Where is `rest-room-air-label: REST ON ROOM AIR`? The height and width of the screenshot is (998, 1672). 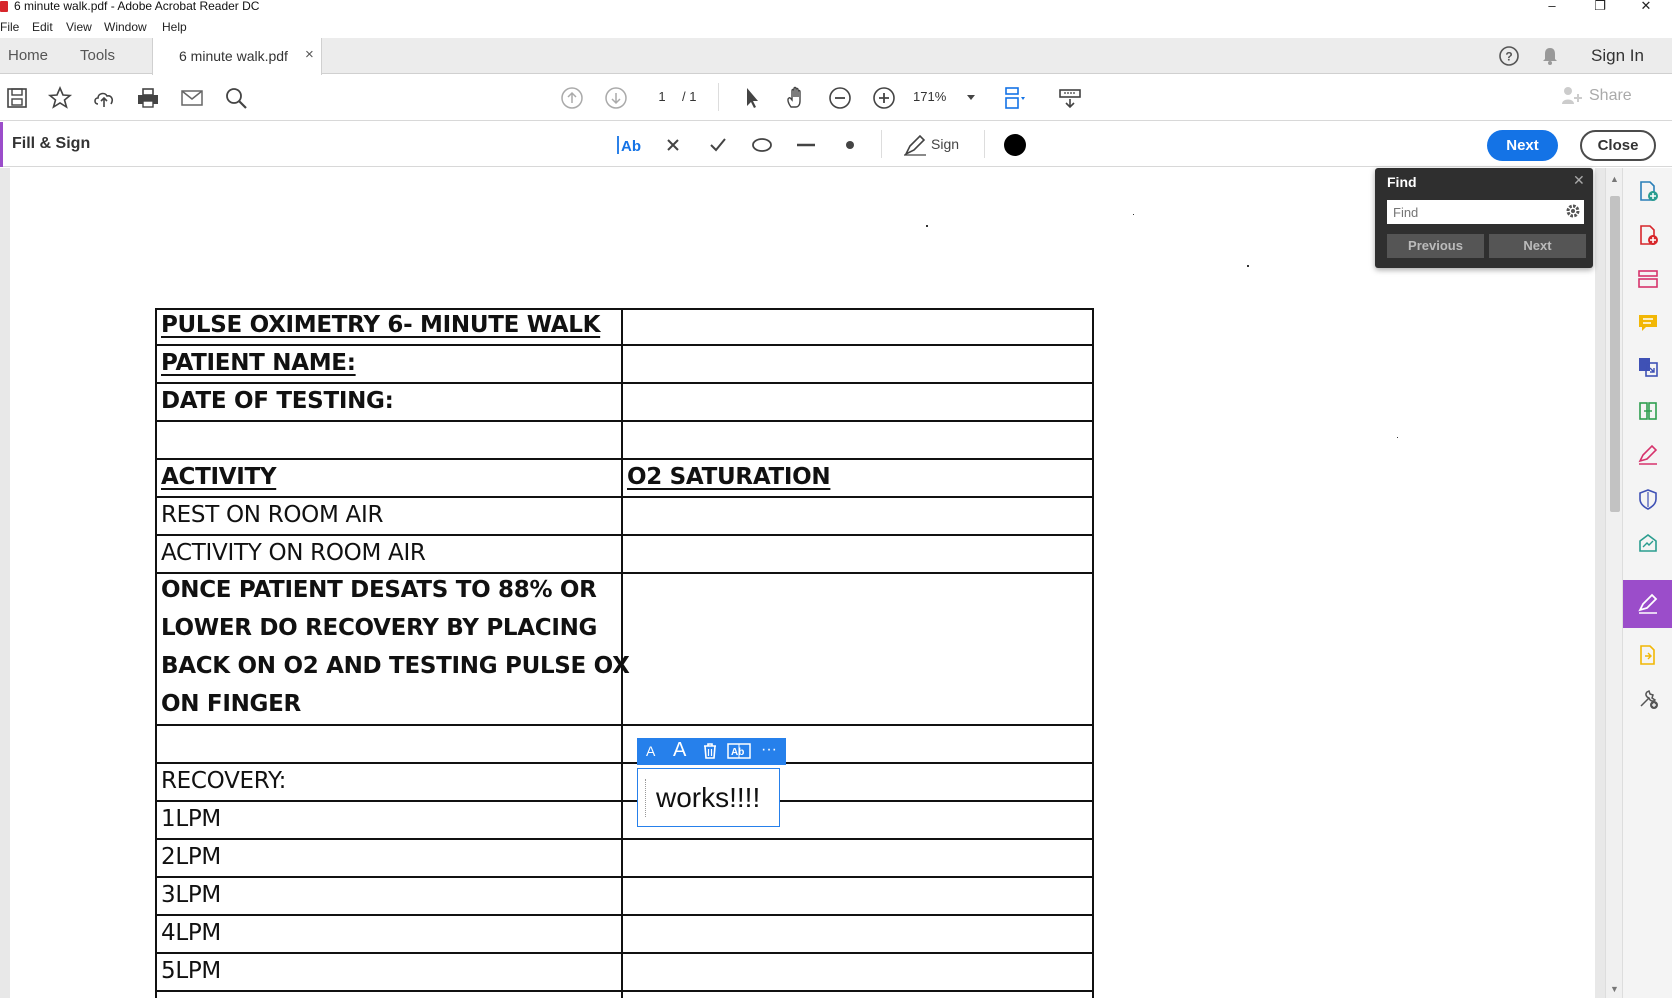
rest-room-air-label: REST ON ROOM AIR is located at coordinates (272, 515).